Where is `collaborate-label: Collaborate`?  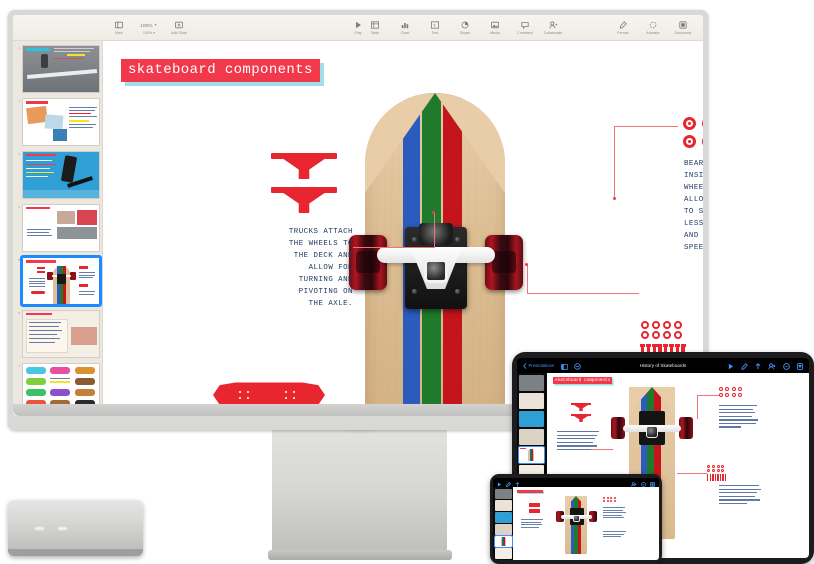
collaborate-label: Collaborate is located at coordinates (553, 32).